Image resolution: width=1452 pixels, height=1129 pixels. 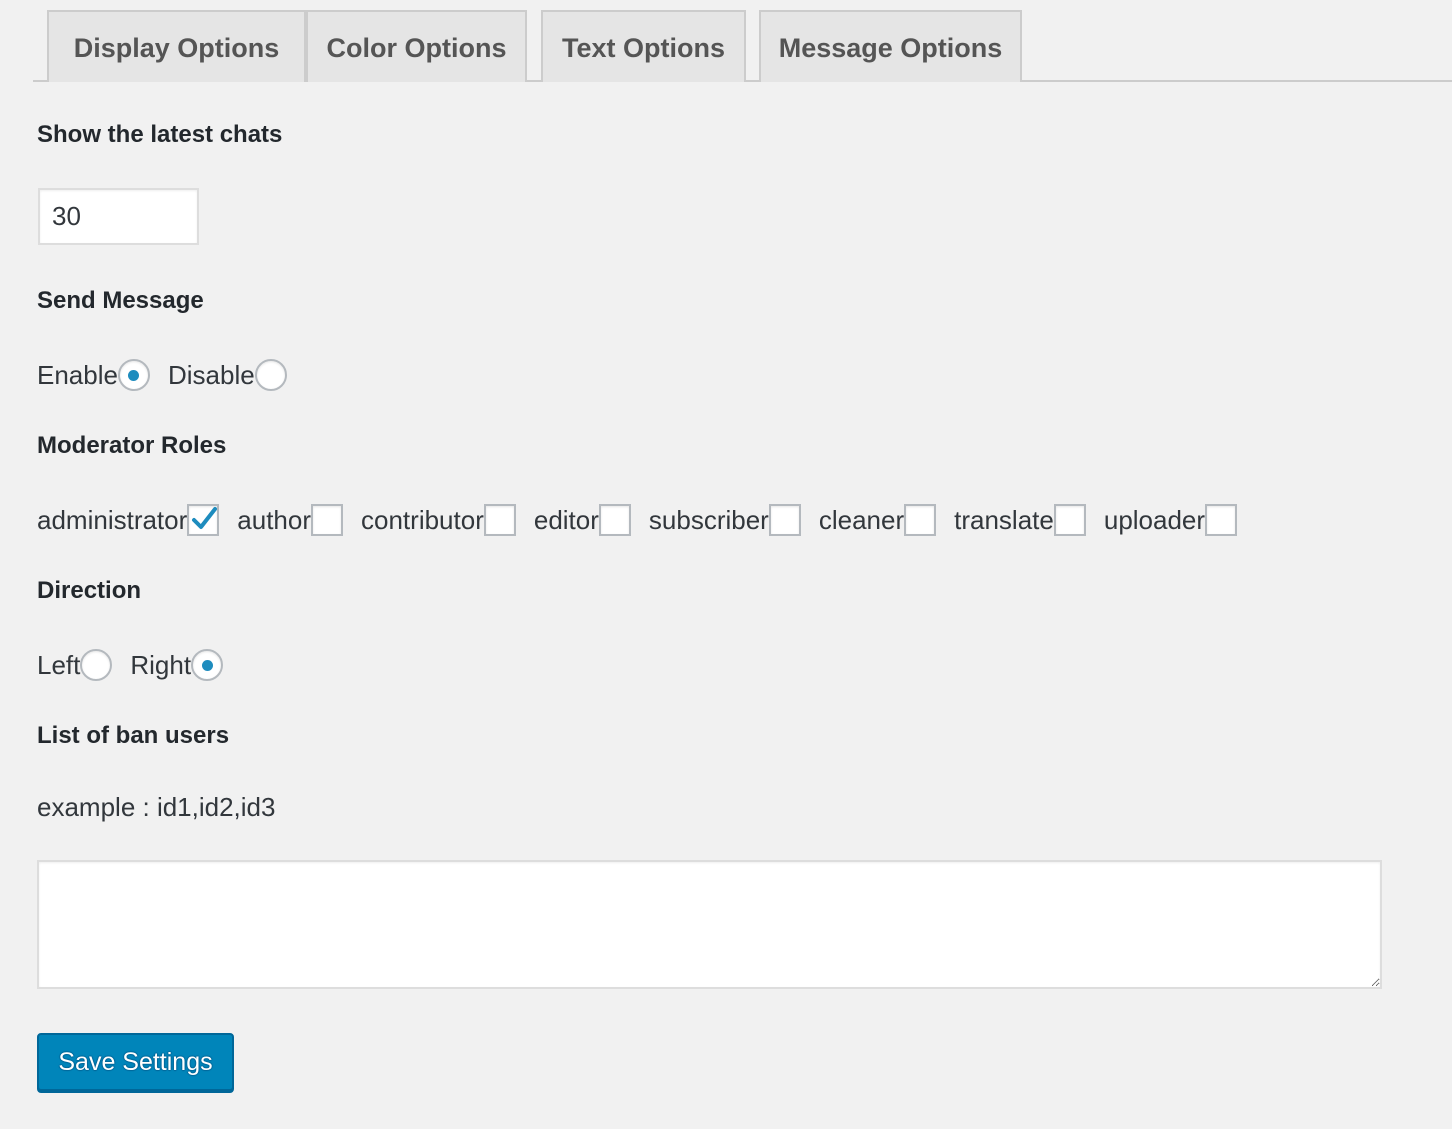 What do you see at coordinates (161, 664) in the screenshot?
I see `right-label: Right` at bounding box center [161, 664].